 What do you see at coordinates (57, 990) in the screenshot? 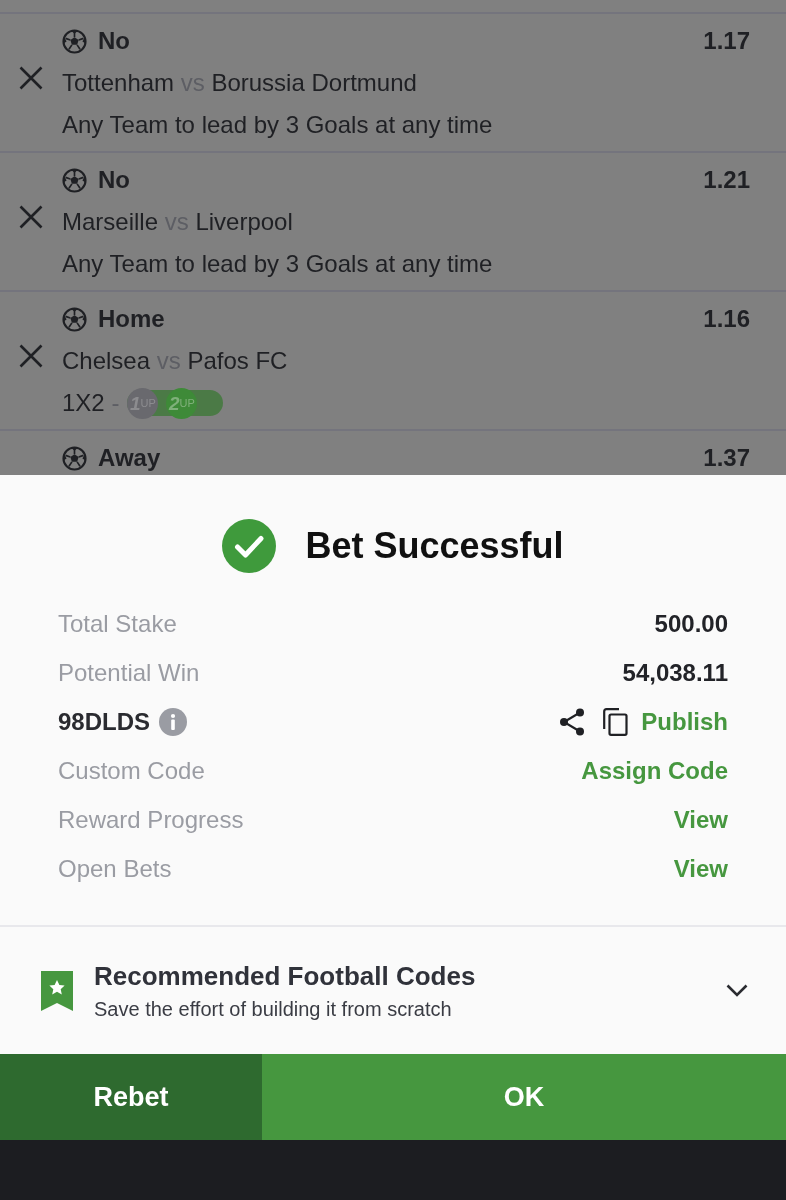
I see `bookmark-star-icon` at bounding box center [57, 990].